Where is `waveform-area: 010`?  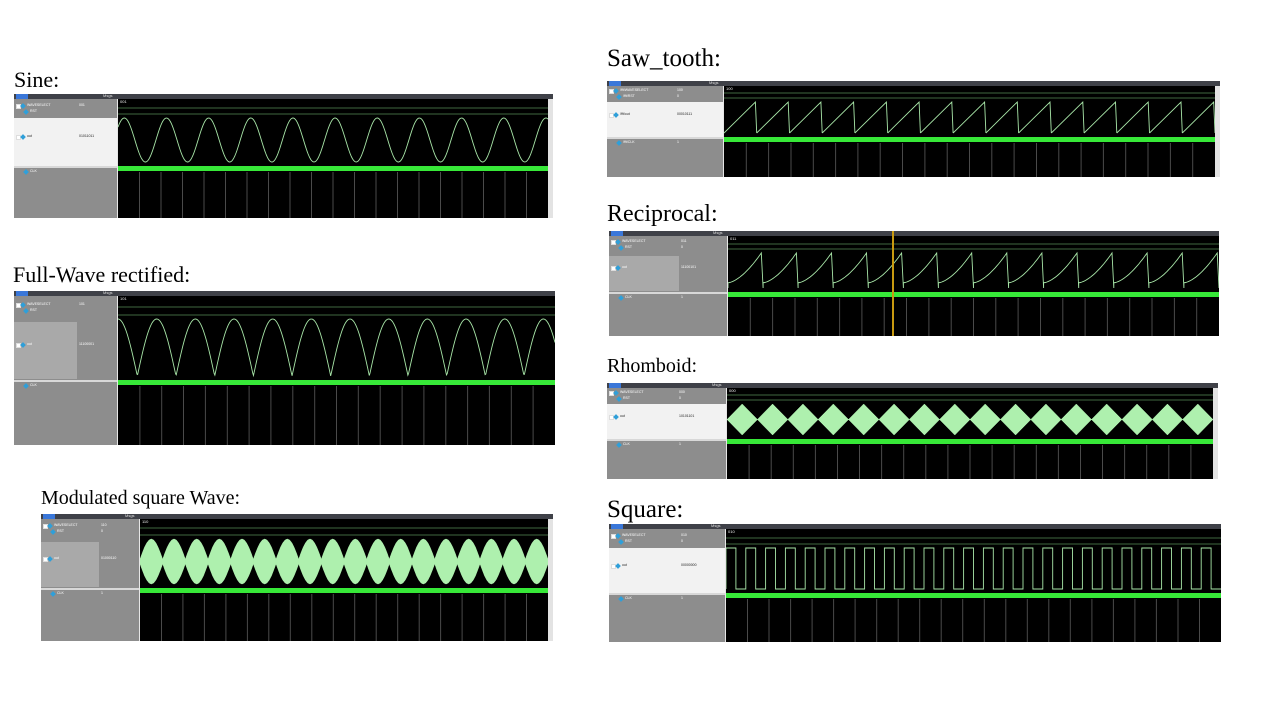
waveform-area: 010 is located at coordinates (973, 585).